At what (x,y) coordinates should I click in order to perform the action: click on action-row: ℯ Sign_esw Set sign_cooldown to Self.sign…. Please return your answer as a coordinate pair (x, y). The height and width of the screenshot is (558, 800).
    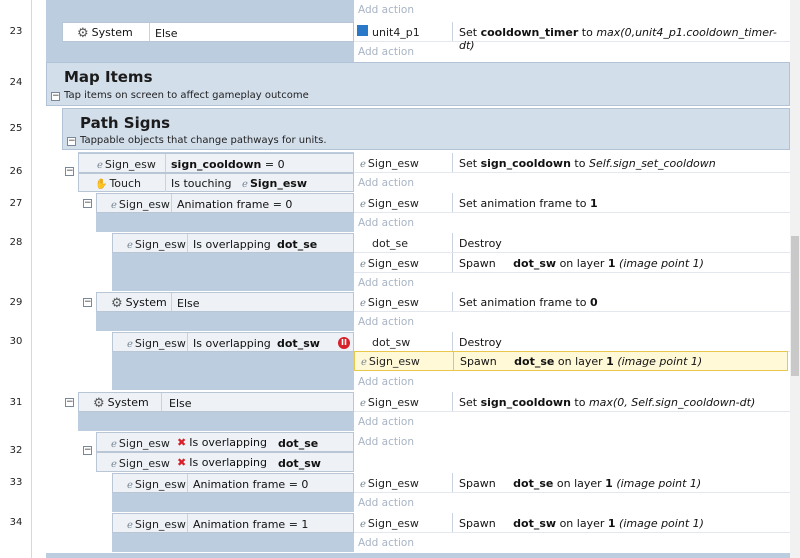
    Looking at the image, I should click on (572, 163).